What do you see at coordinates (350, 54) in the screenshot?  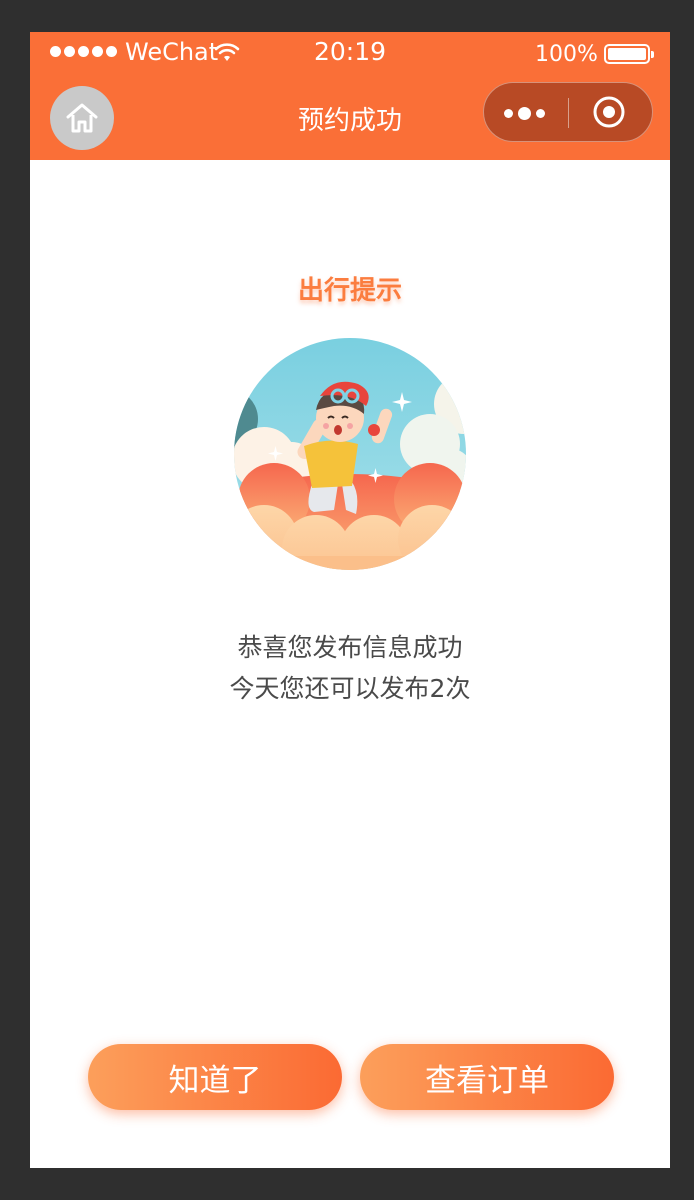 I see `status-bar: WeChat 20:19 100%` at bounding box center [350, 54].